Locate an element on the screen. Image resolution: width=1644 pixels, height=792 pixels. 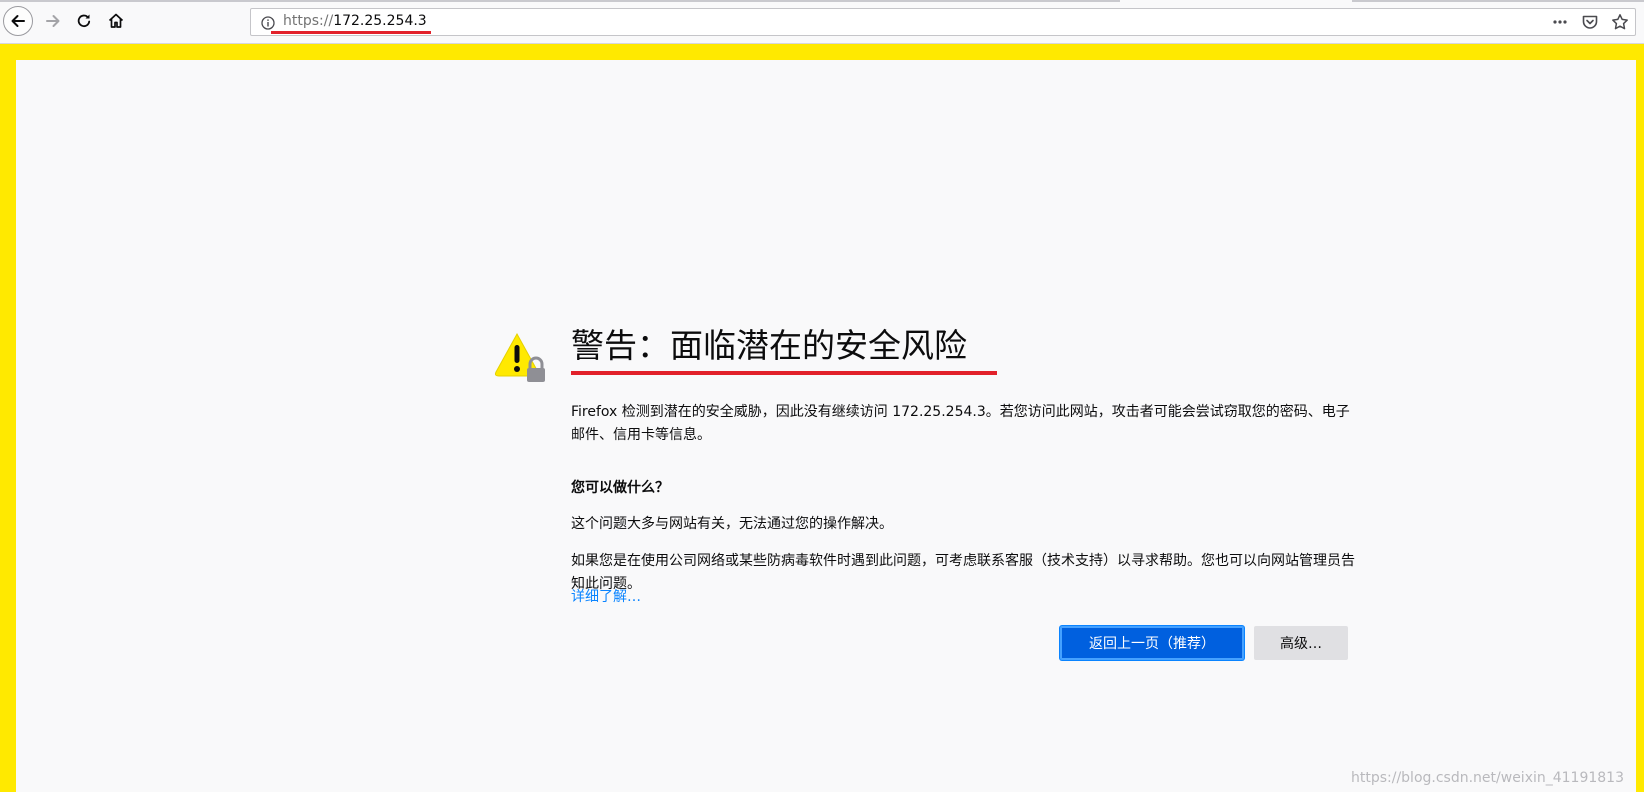
url-scheme: https:// is located at coordinates (308, 21).